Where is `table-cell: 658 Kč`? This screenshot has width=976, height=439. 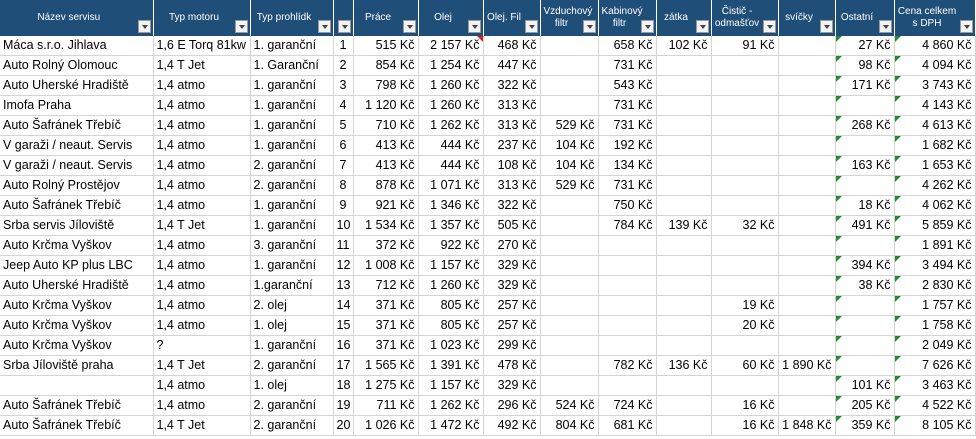 table-cell: 658 Kč is located at coordinates (627, 46).